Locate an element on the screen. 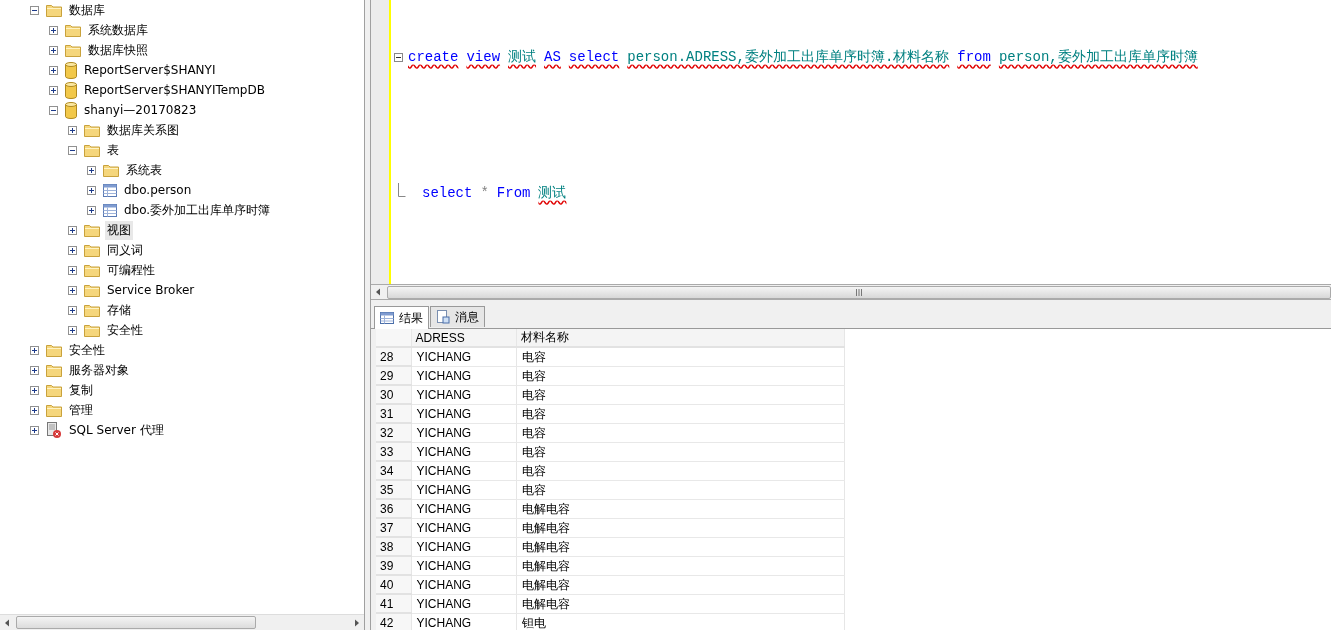 The height and width of the screenshot is (630, 1331). tree-item: 视图 is located at coordinates (119, 230).